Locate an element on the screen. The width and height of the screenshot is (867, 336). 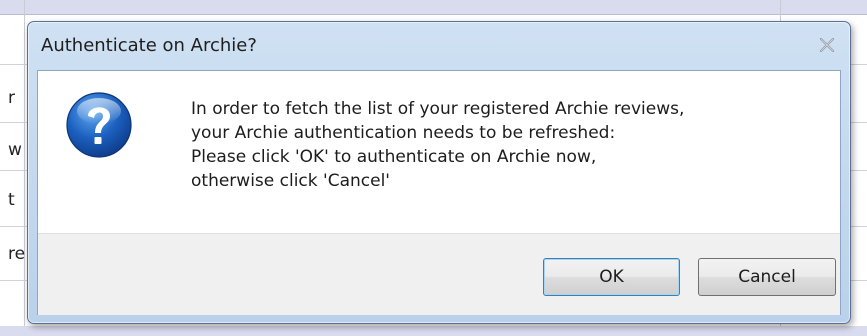
background-footer-bar is located at coordinates (433, 331).